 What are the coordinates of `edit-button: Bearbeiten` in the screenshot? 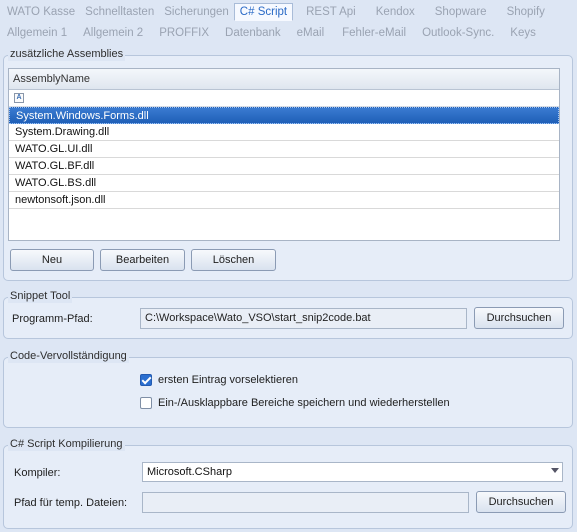 It's located at (142, 260).